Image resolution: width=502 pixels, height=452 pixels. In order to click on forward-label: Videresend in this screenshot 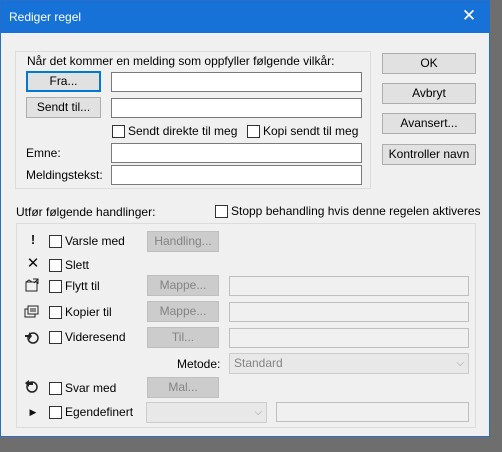, I will do `click(95, 337)`.